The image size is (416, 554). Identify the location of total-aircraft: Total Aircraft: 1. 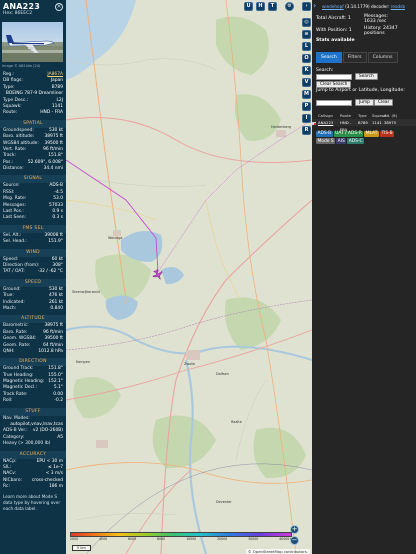
(333, 18).